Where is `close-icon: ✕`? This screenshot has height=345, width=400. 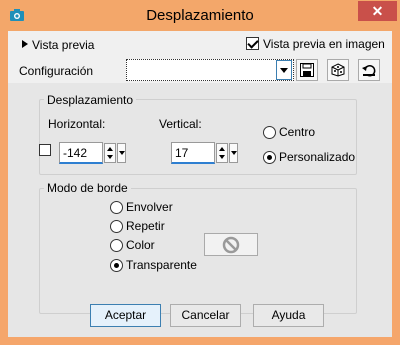
close-icon: ✕ is located at coordinates (377, 11).